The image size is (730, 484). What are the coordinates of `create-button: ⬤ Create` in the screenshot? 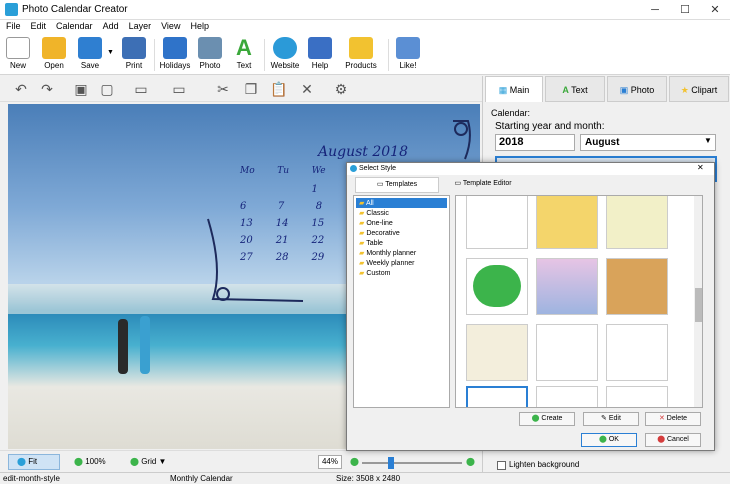 It's located at (547, 419).